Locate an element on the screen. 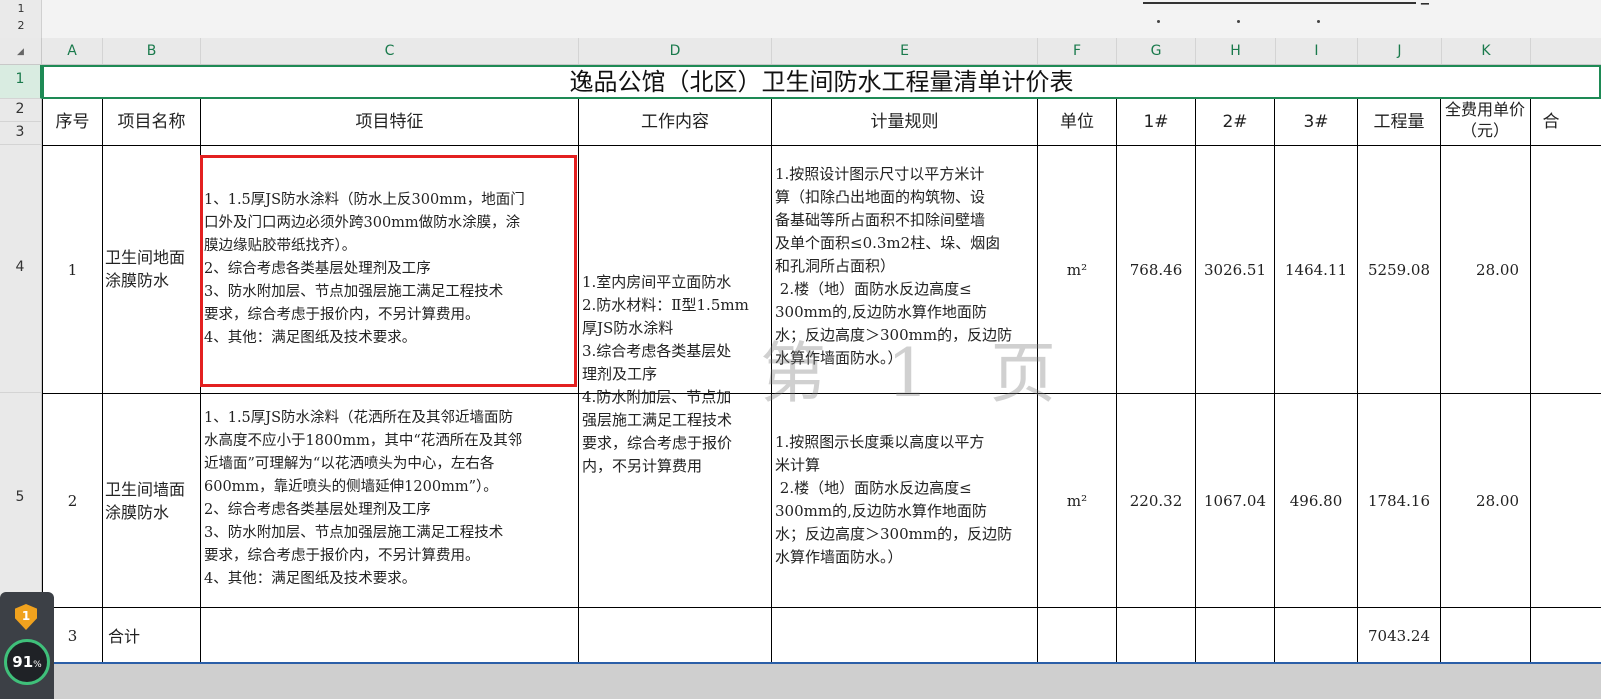 Image resolution: width=1601 pixels, height=699 pixels. row2-price: 28.00 is located at coordinates (1480, 501).